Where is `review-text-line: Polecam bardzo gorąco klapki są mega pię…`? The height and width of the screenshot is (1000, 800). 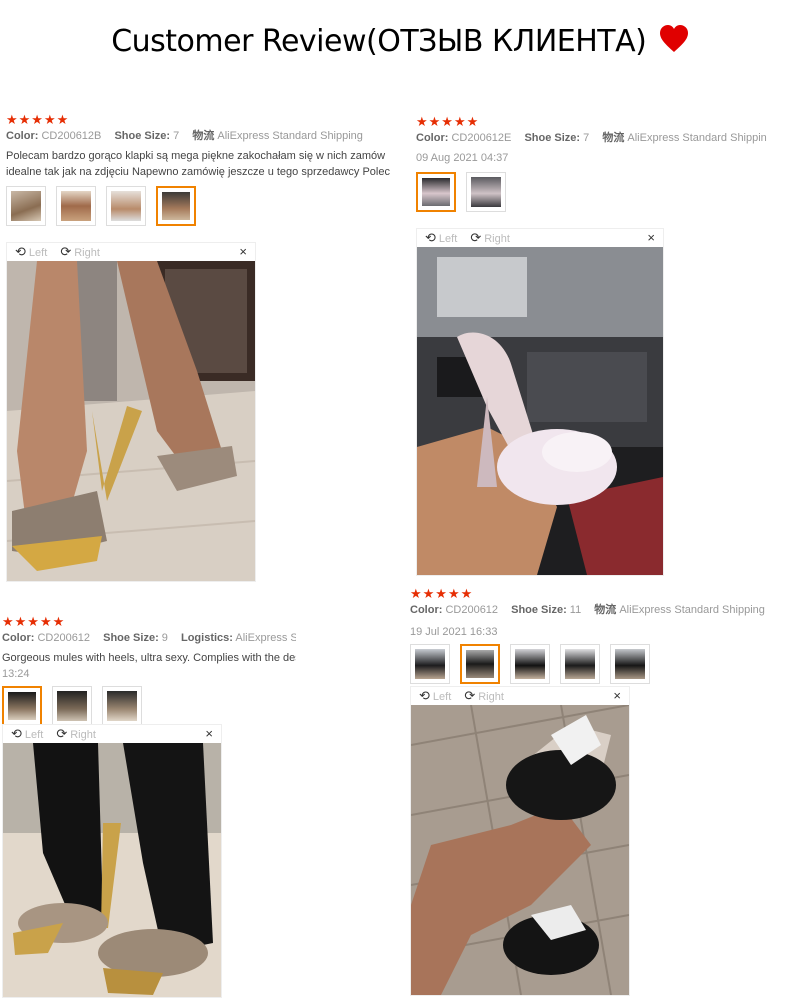 review-text-line: Polecam bardzo gorąco klapki są mega pię… is located at coordinates (196, 156).